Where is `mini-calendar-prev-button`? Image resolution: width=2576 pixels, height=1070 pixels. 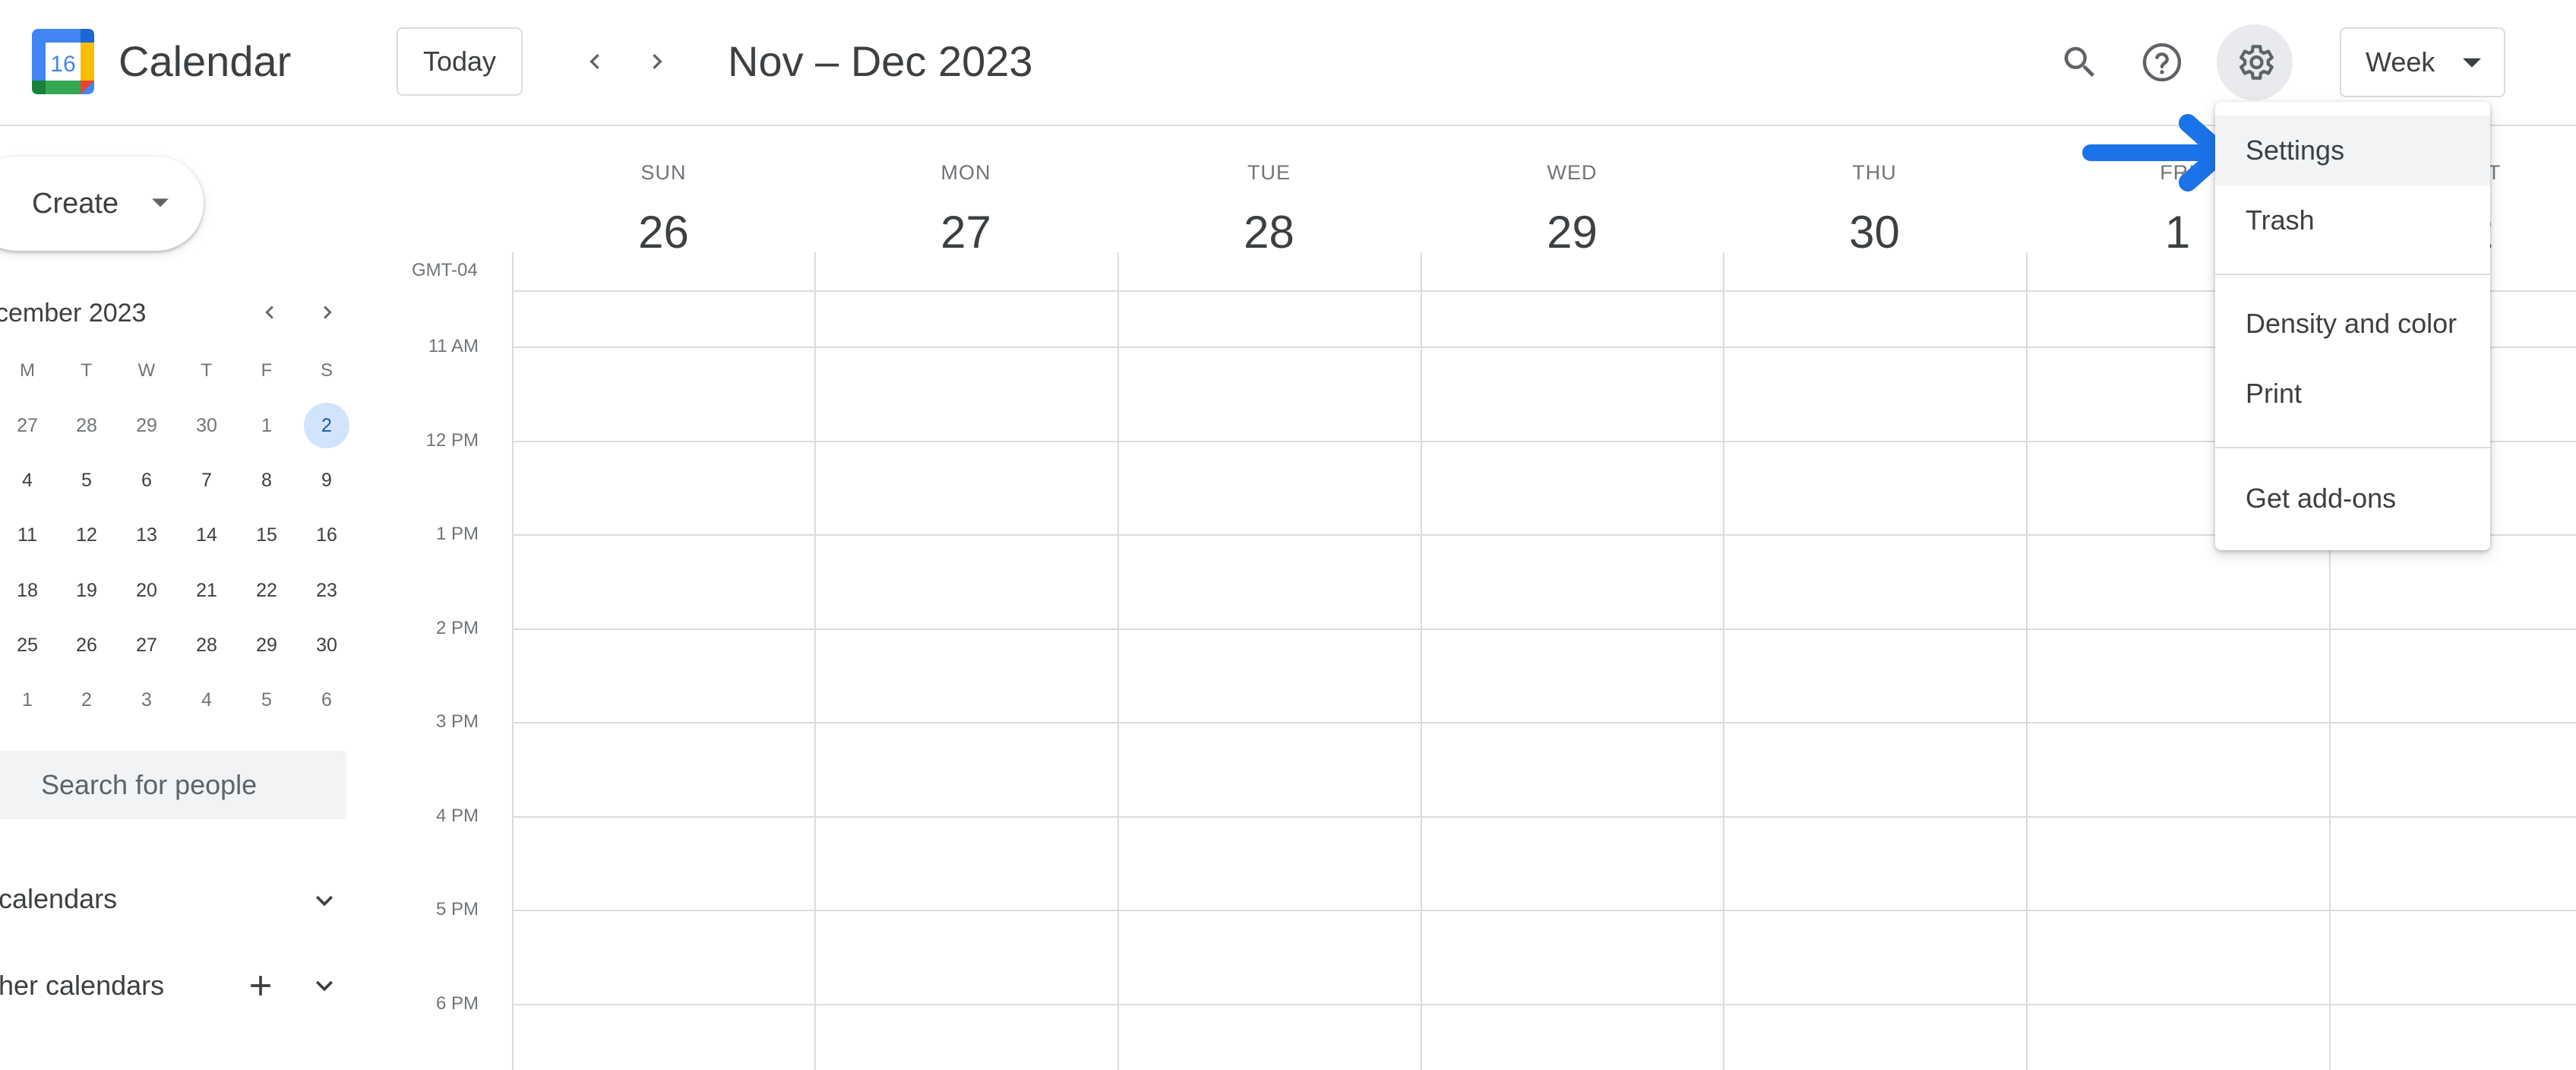 mini-calendar-prev-button is located at coordinates (269, 312).